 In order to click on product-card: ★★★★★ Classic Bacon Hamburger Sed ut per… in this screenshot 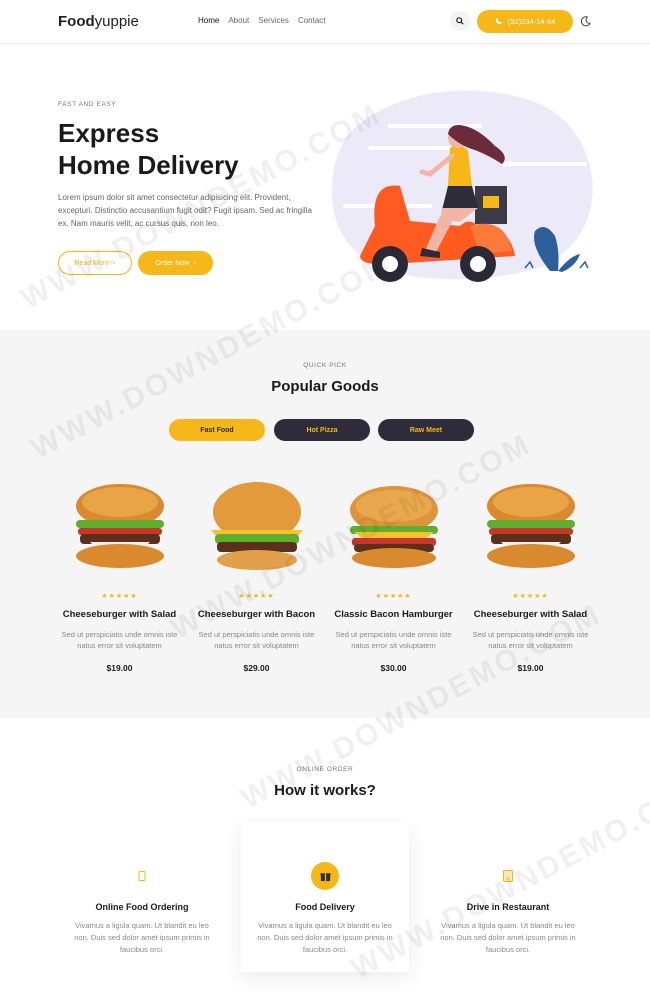, I will do `click(393, 575)`.